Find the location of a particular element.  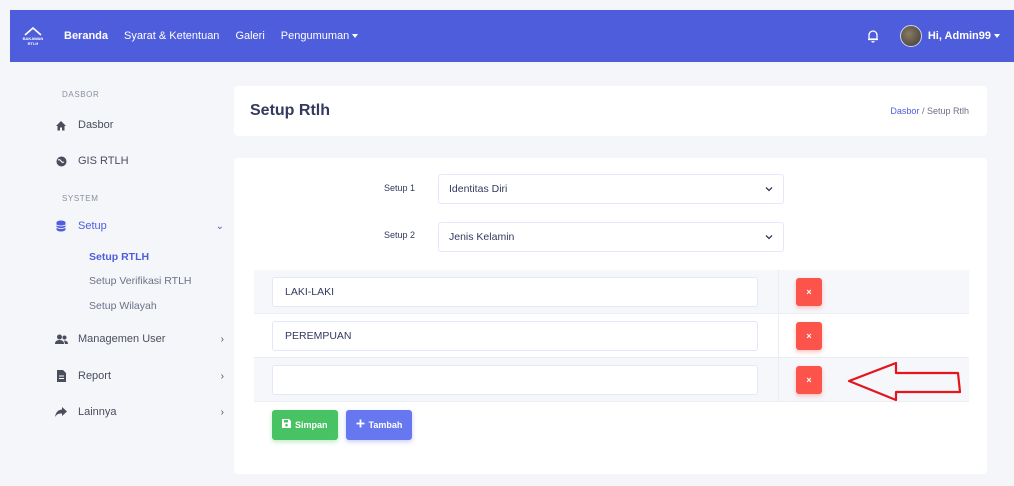

table-row: LAKI-LAKI × is located at coordinates (611, 292).